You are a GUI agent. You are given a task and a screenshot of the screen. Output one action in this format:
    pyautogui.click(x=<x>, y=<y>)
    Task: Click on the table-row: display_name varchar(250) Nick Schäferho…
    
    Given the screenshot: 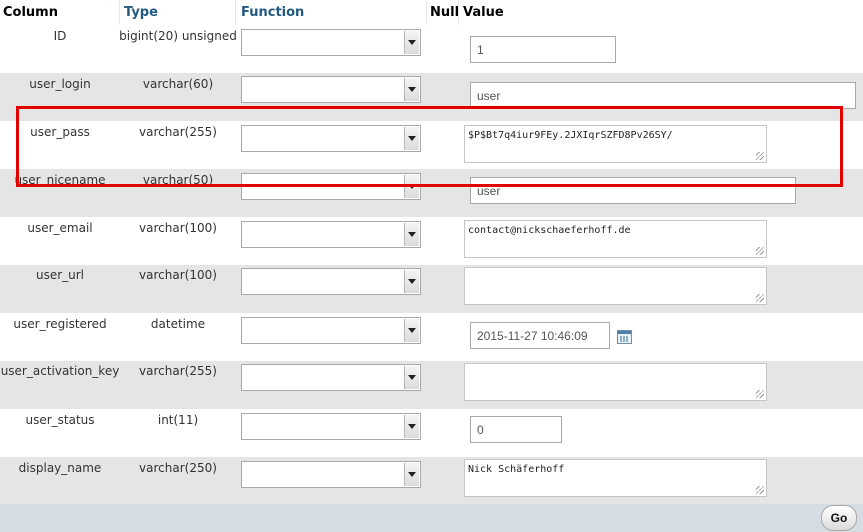 What is the action you would take?
    pyautogui.click(x=431, y=480)
    